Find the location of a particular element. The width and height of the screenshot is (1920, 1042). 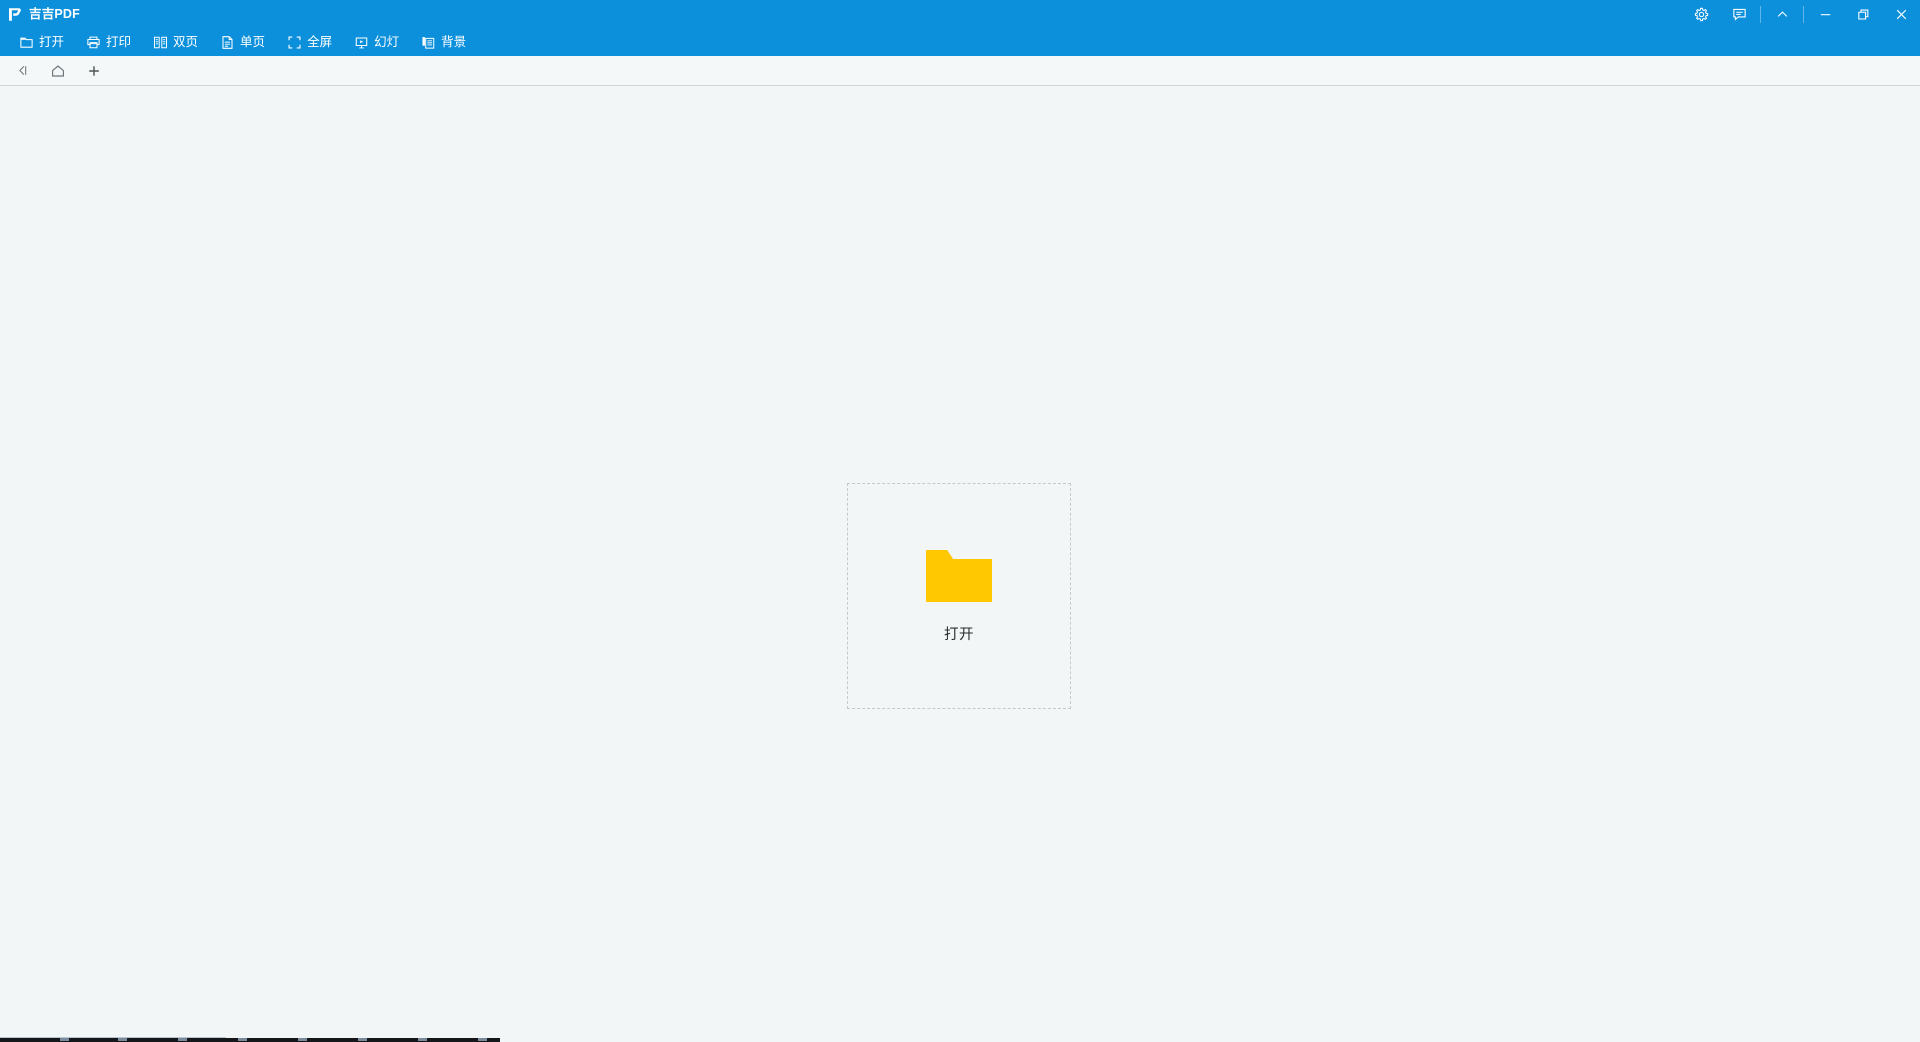

collapse-left-icon is located at coordinates (22, 70).